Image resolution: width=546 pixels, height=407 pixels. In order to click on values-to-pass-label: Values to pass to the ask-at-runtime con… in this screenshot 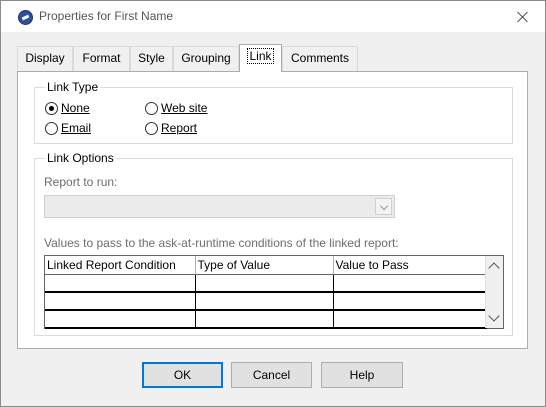, I will do `click(221, 243)`.